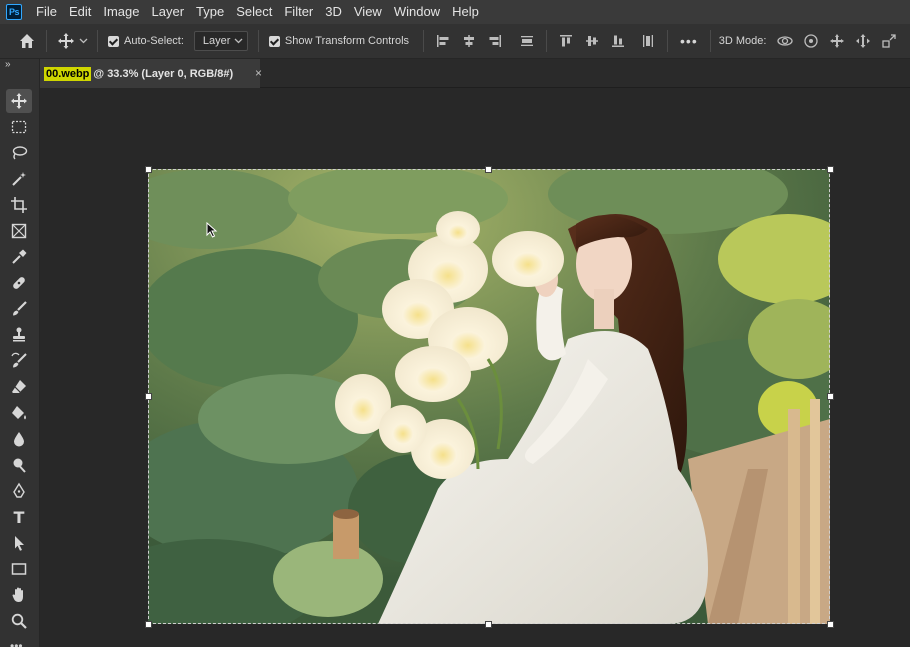  I want to click on menu-3d: 3D, so click(333, 12).